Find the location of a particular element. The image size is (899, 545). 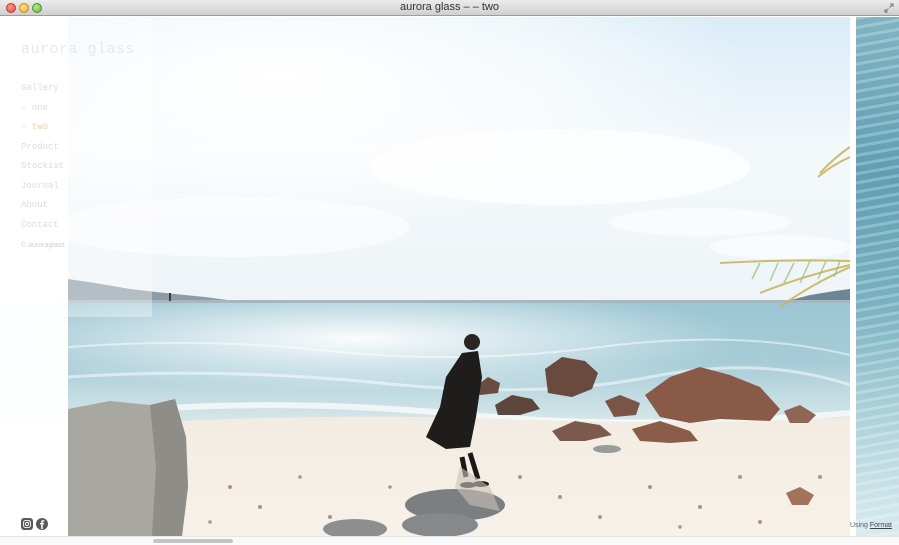

facebook-icon is located at coordinates (42, 524).